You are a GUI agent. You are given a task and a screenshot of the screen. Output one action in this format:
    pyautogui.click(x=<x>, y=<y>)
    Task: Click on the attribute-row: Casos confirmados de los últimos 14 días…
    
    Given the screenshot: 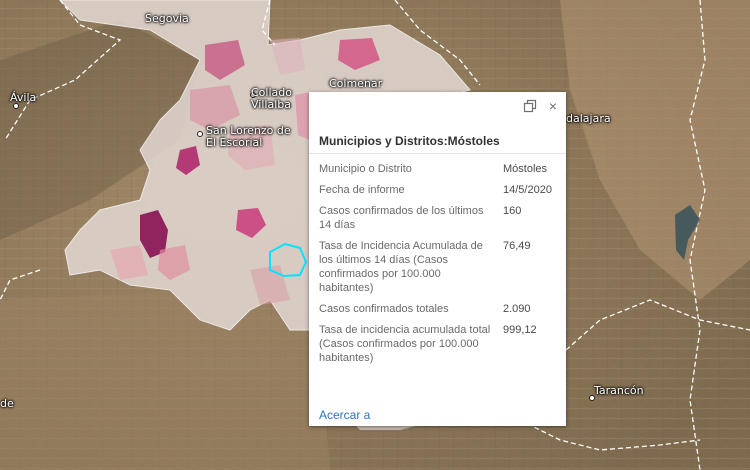 What is the action you would take?
    pyautogui.click(x=439, y=221)
    